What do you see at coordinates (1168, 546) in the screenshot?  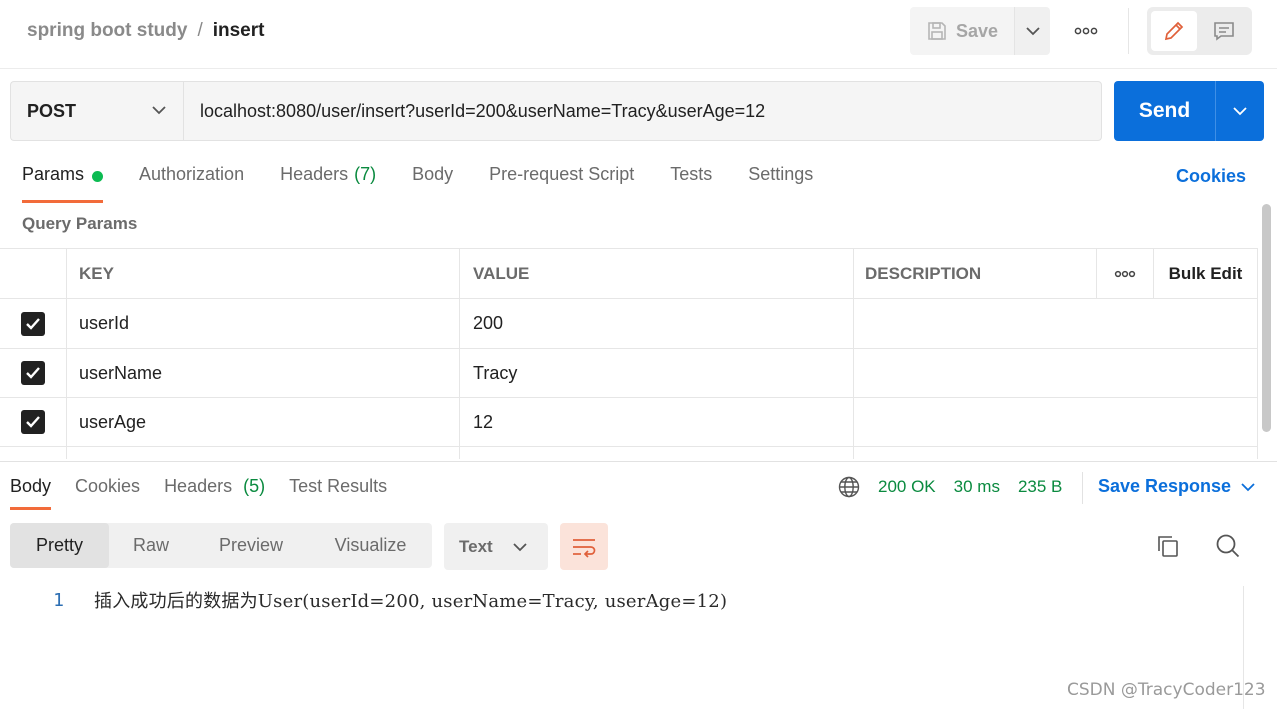 I see `copy-icon` at bounding box center [1168, 546].